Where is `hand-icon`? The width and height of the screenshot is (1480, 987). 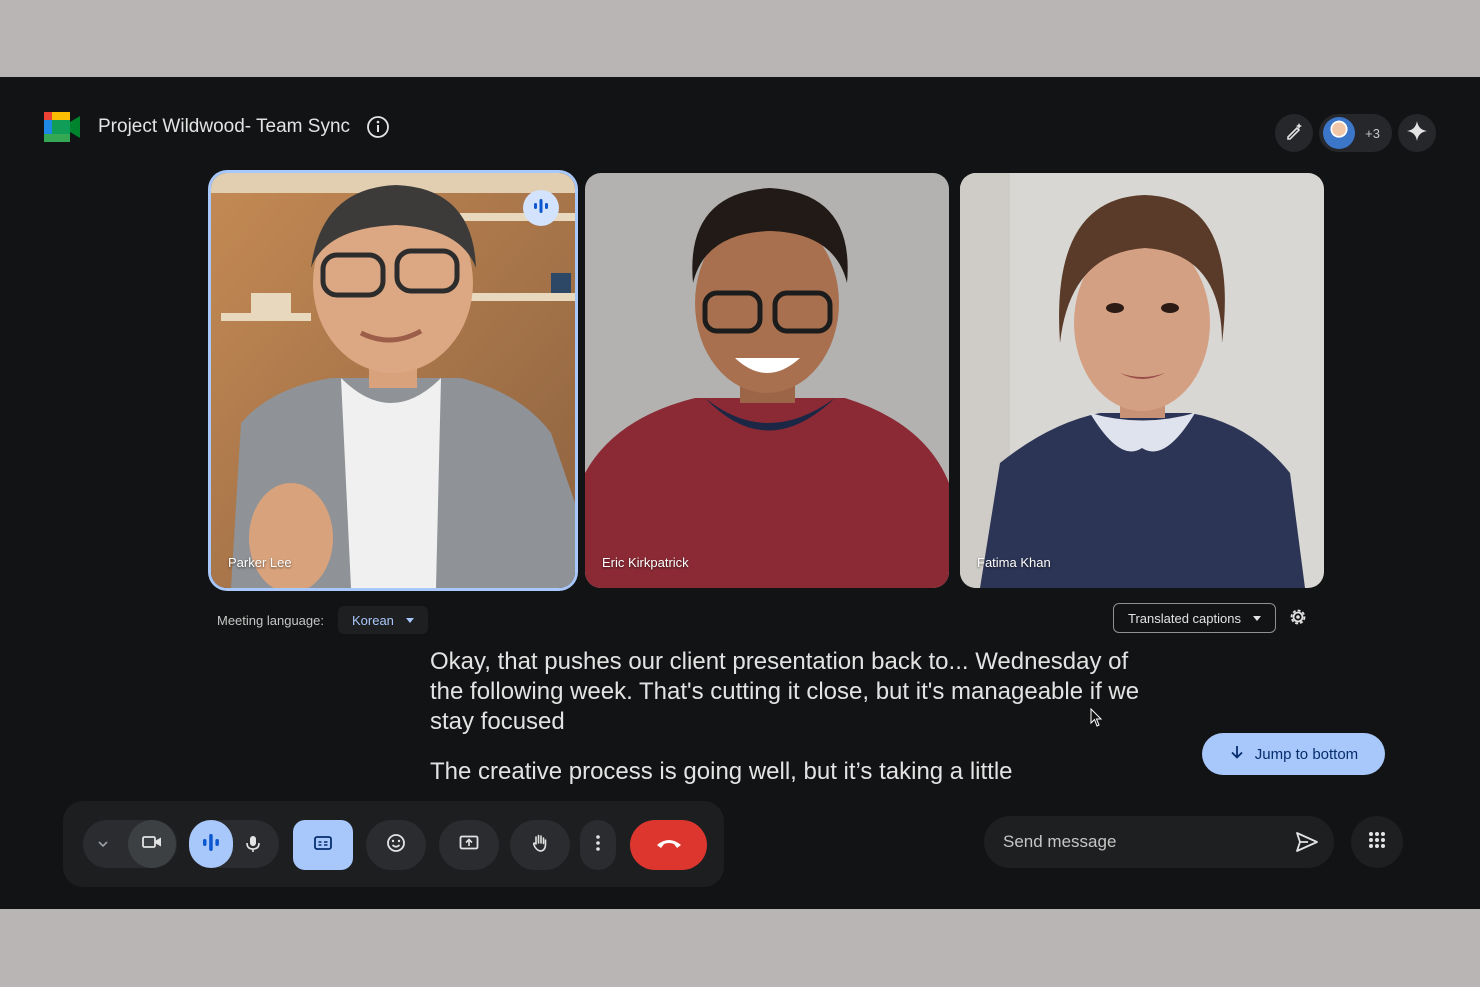
hand-icon is located at coordinates (540, 845).